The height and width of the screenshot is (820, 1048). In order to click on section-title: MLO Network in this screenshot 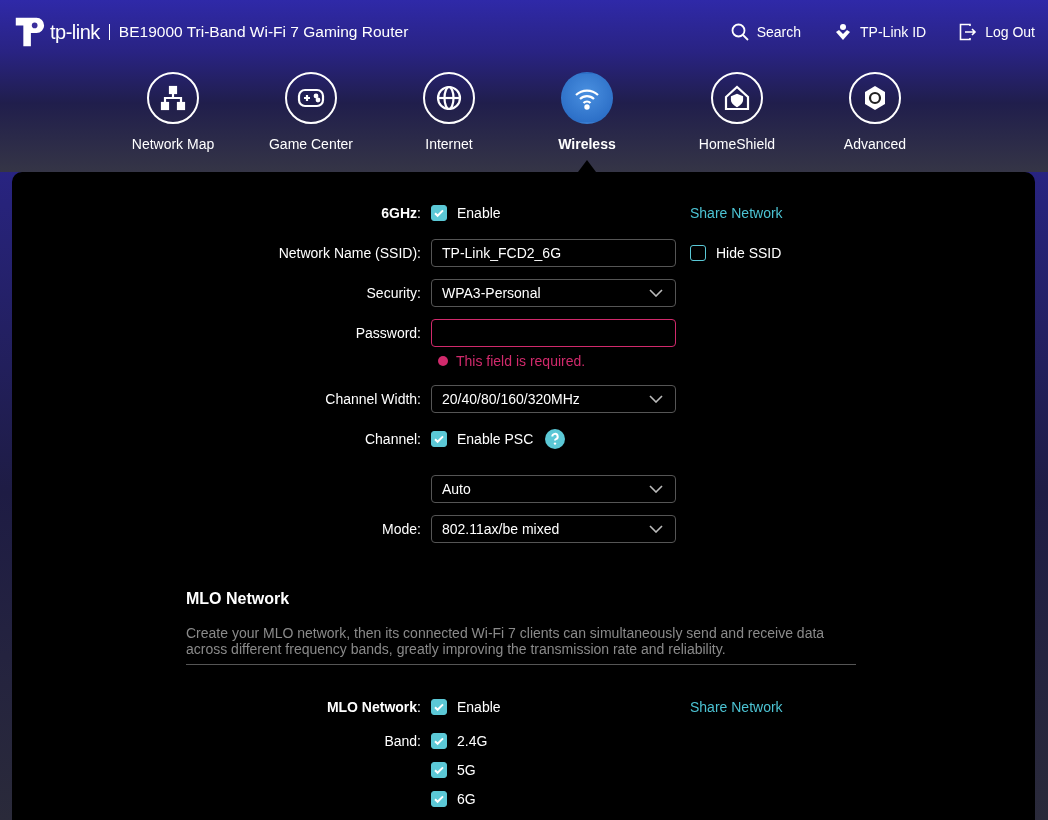, I will do `click(238, 599)`.